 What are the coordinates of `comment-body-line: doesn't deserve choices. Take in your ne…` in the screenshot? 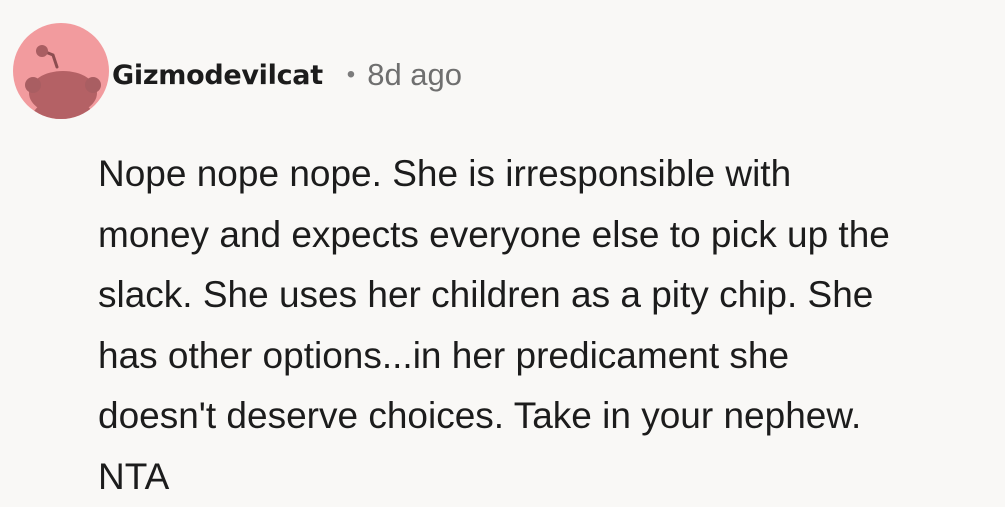 It's located at (480, 415).